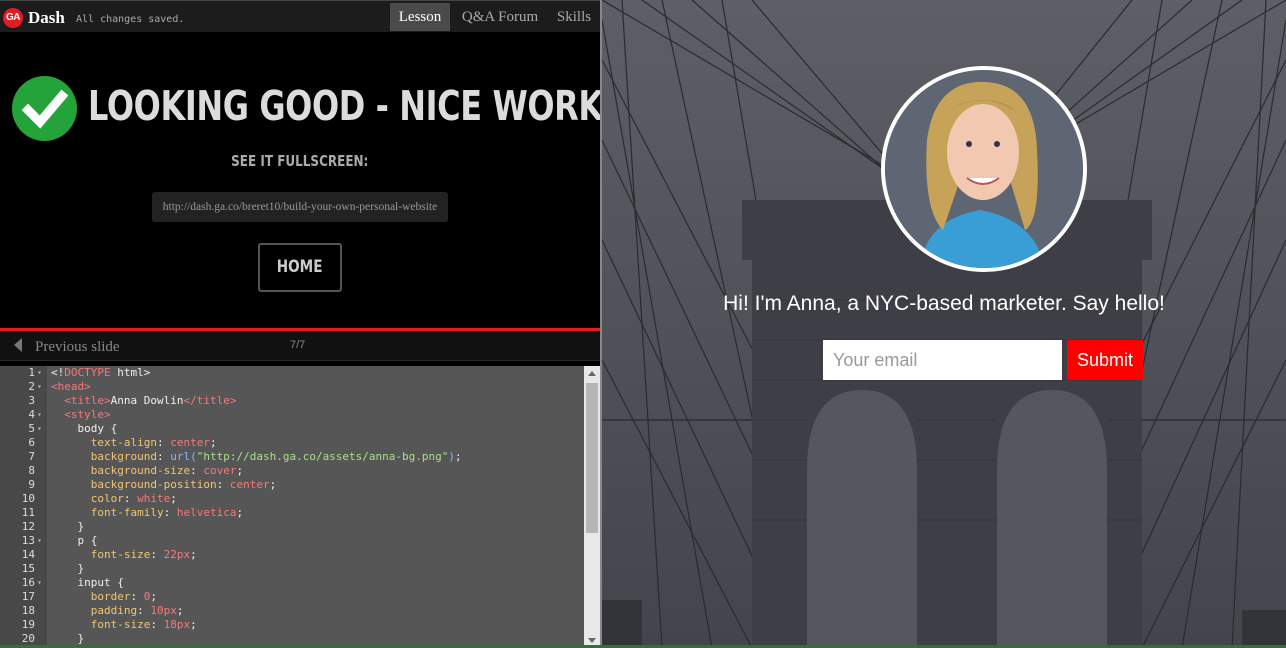 The height and width of the screenshot is (648, 1286). What do you see at coordinates (984, 169) in the screenshot?
I see `profile-photo` at bounding box center [984, 169].